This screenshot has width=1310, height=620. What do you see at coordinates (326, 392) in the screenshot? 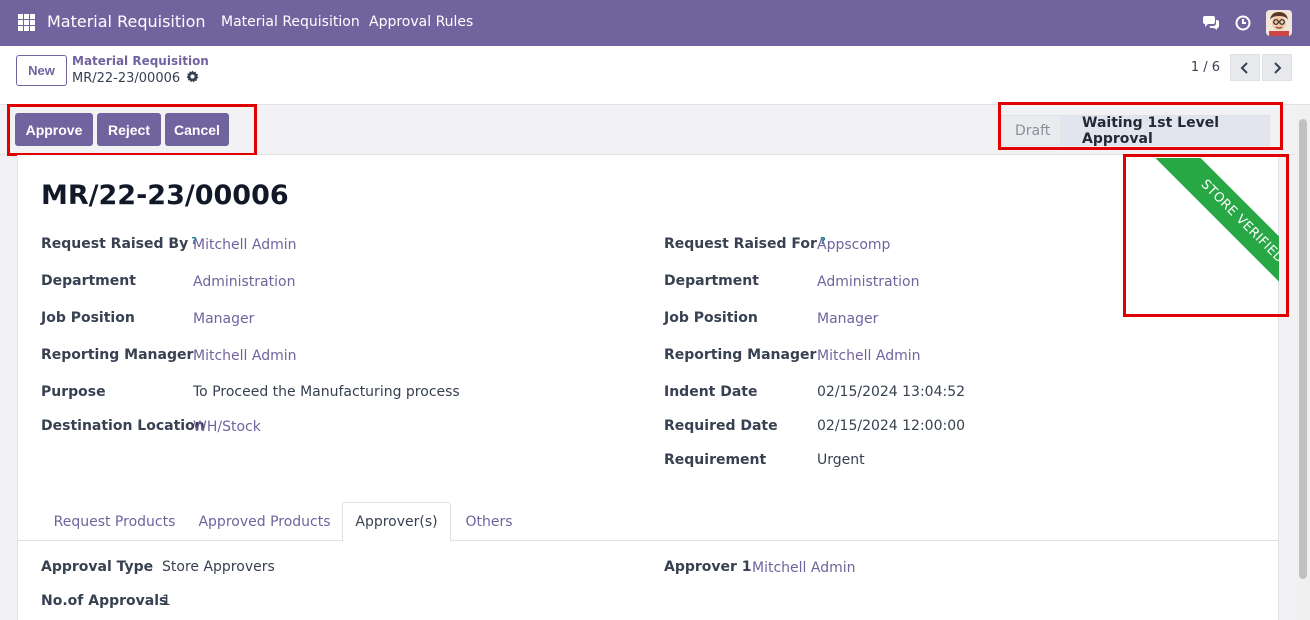
I see `field-purpose: To Proceed the Manufacturing process` at bounding box center [326, 392].